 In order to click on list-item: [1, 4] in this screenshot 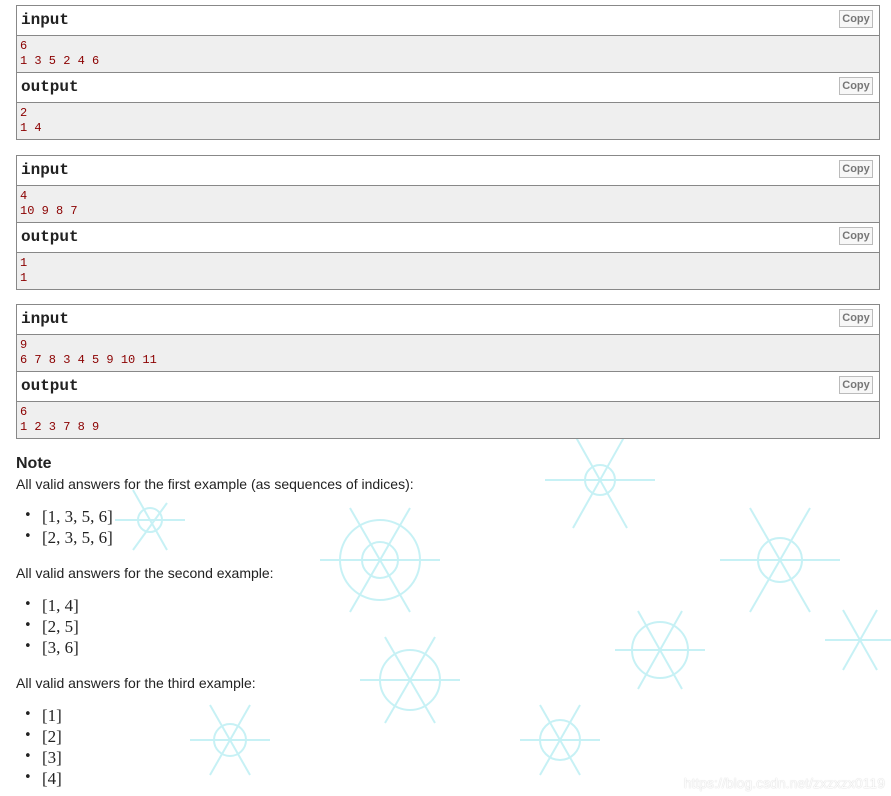, I will do `click(51, 606)`.